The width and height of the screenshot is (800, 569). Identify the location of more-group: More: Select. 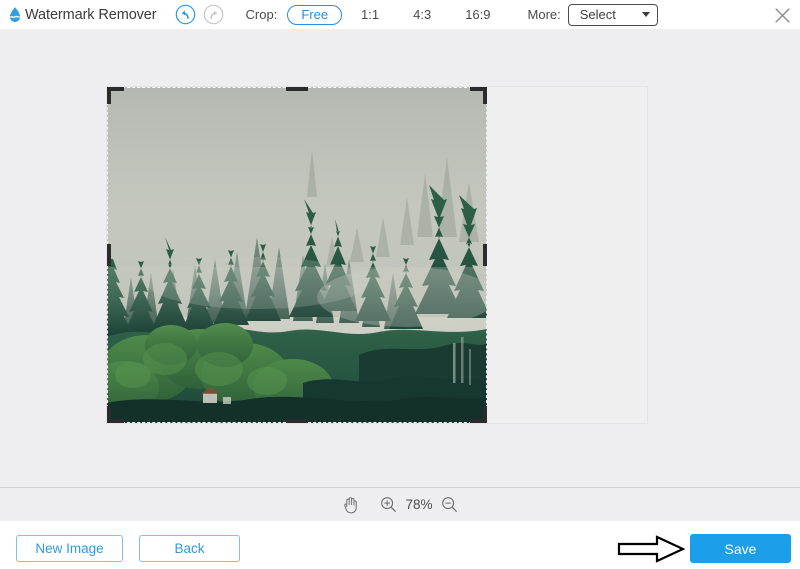
(592, 14).